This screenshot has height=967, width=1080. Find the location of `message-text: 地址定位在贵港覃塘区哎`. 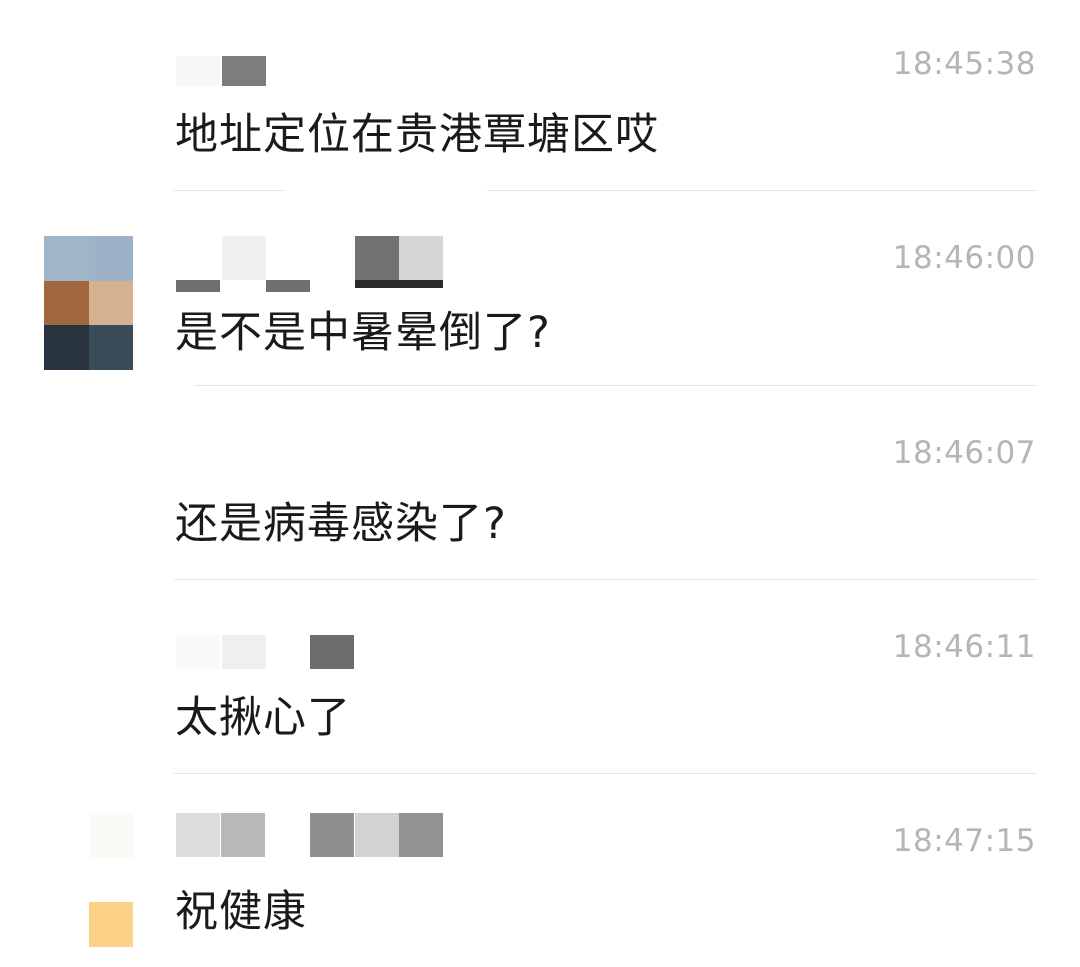

message-text: 地址定位在贵港覃塘区哎 is located at coordinates (417, 135).